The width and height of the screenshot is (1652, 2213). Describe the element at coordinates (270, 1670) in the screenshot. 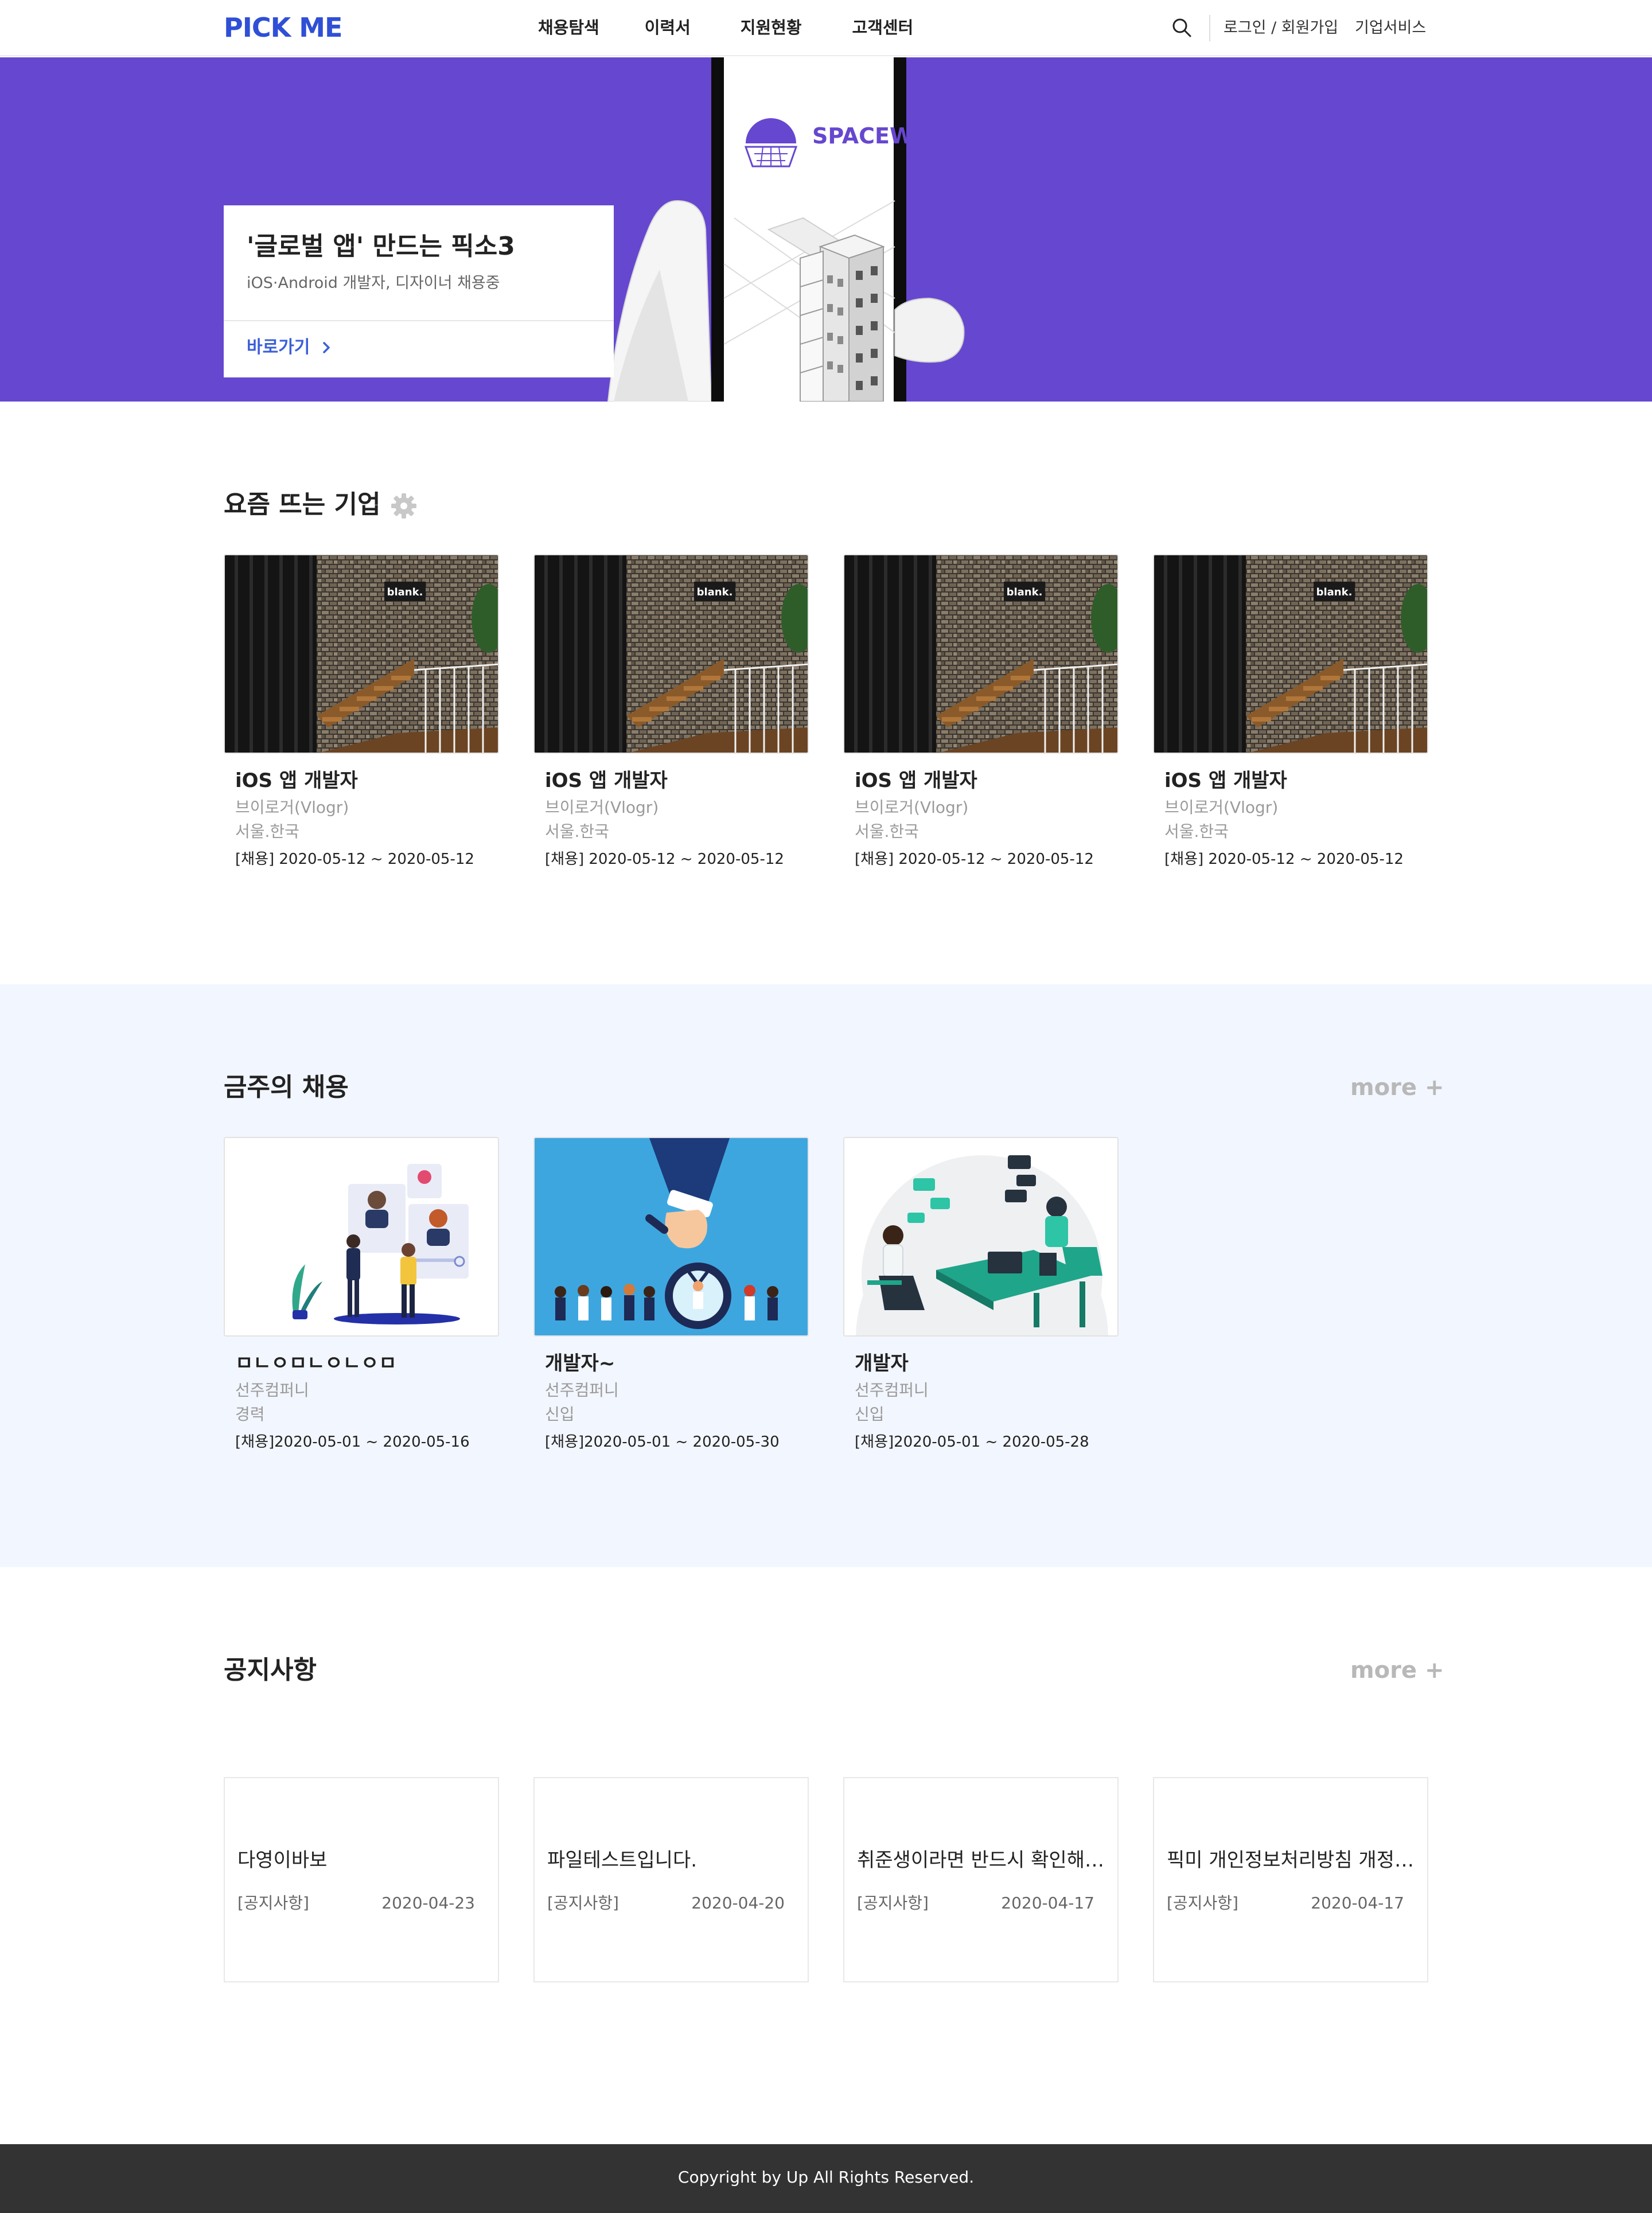

I see `notice-title: 공지사항` at that location.